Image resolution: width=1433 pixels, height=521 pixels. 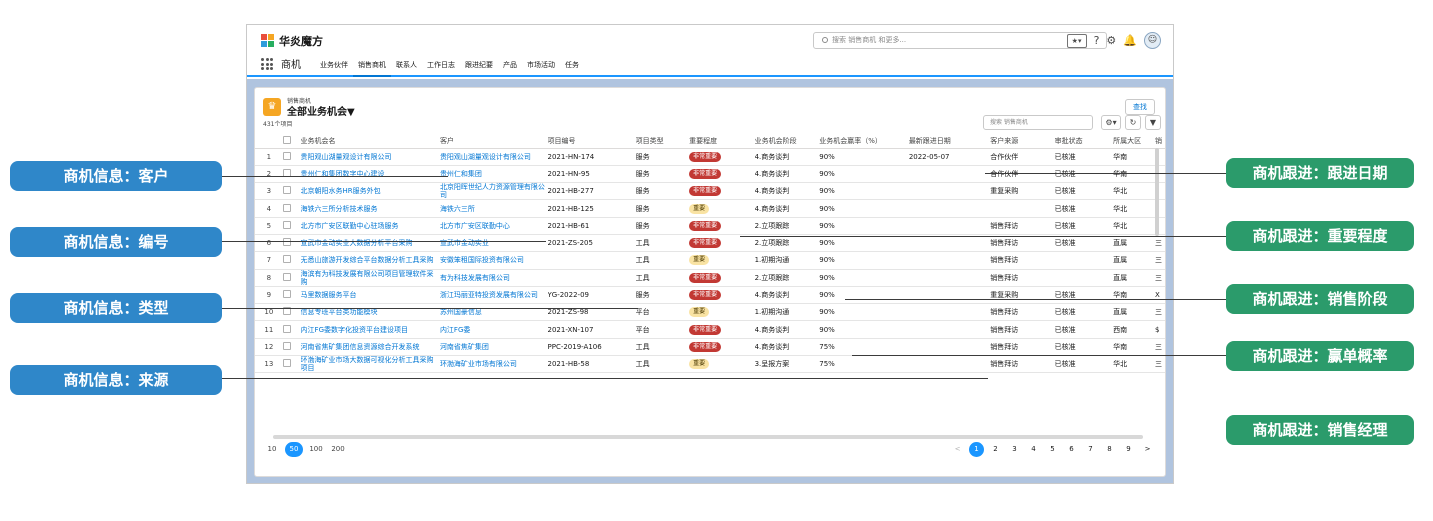 What do you see at coordinates (957, 449) in the screenshot?
I see `prev-page-button: <` at bounding box center [957, 449].